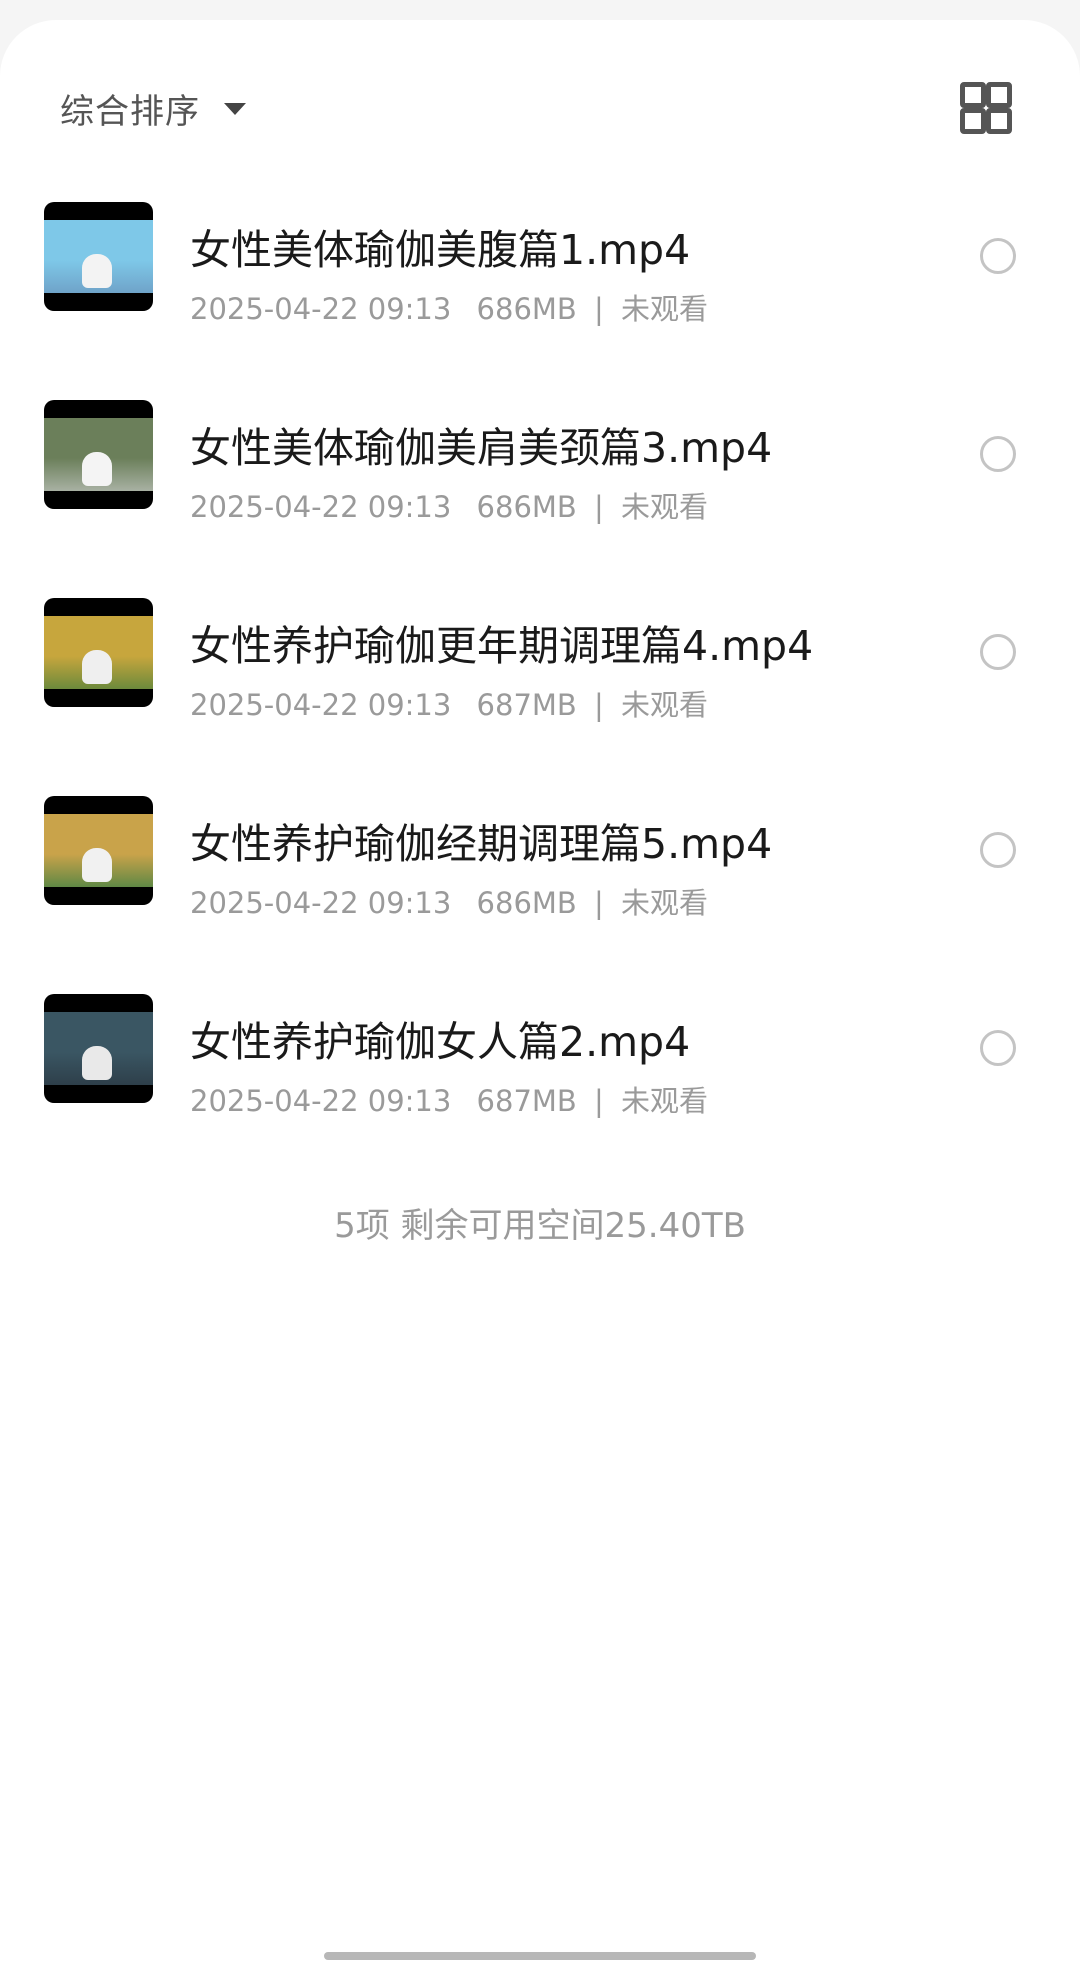  I want to click on video-title: 女性养护瑜伽更年期调理篇4.mp4, so click(502, 646).